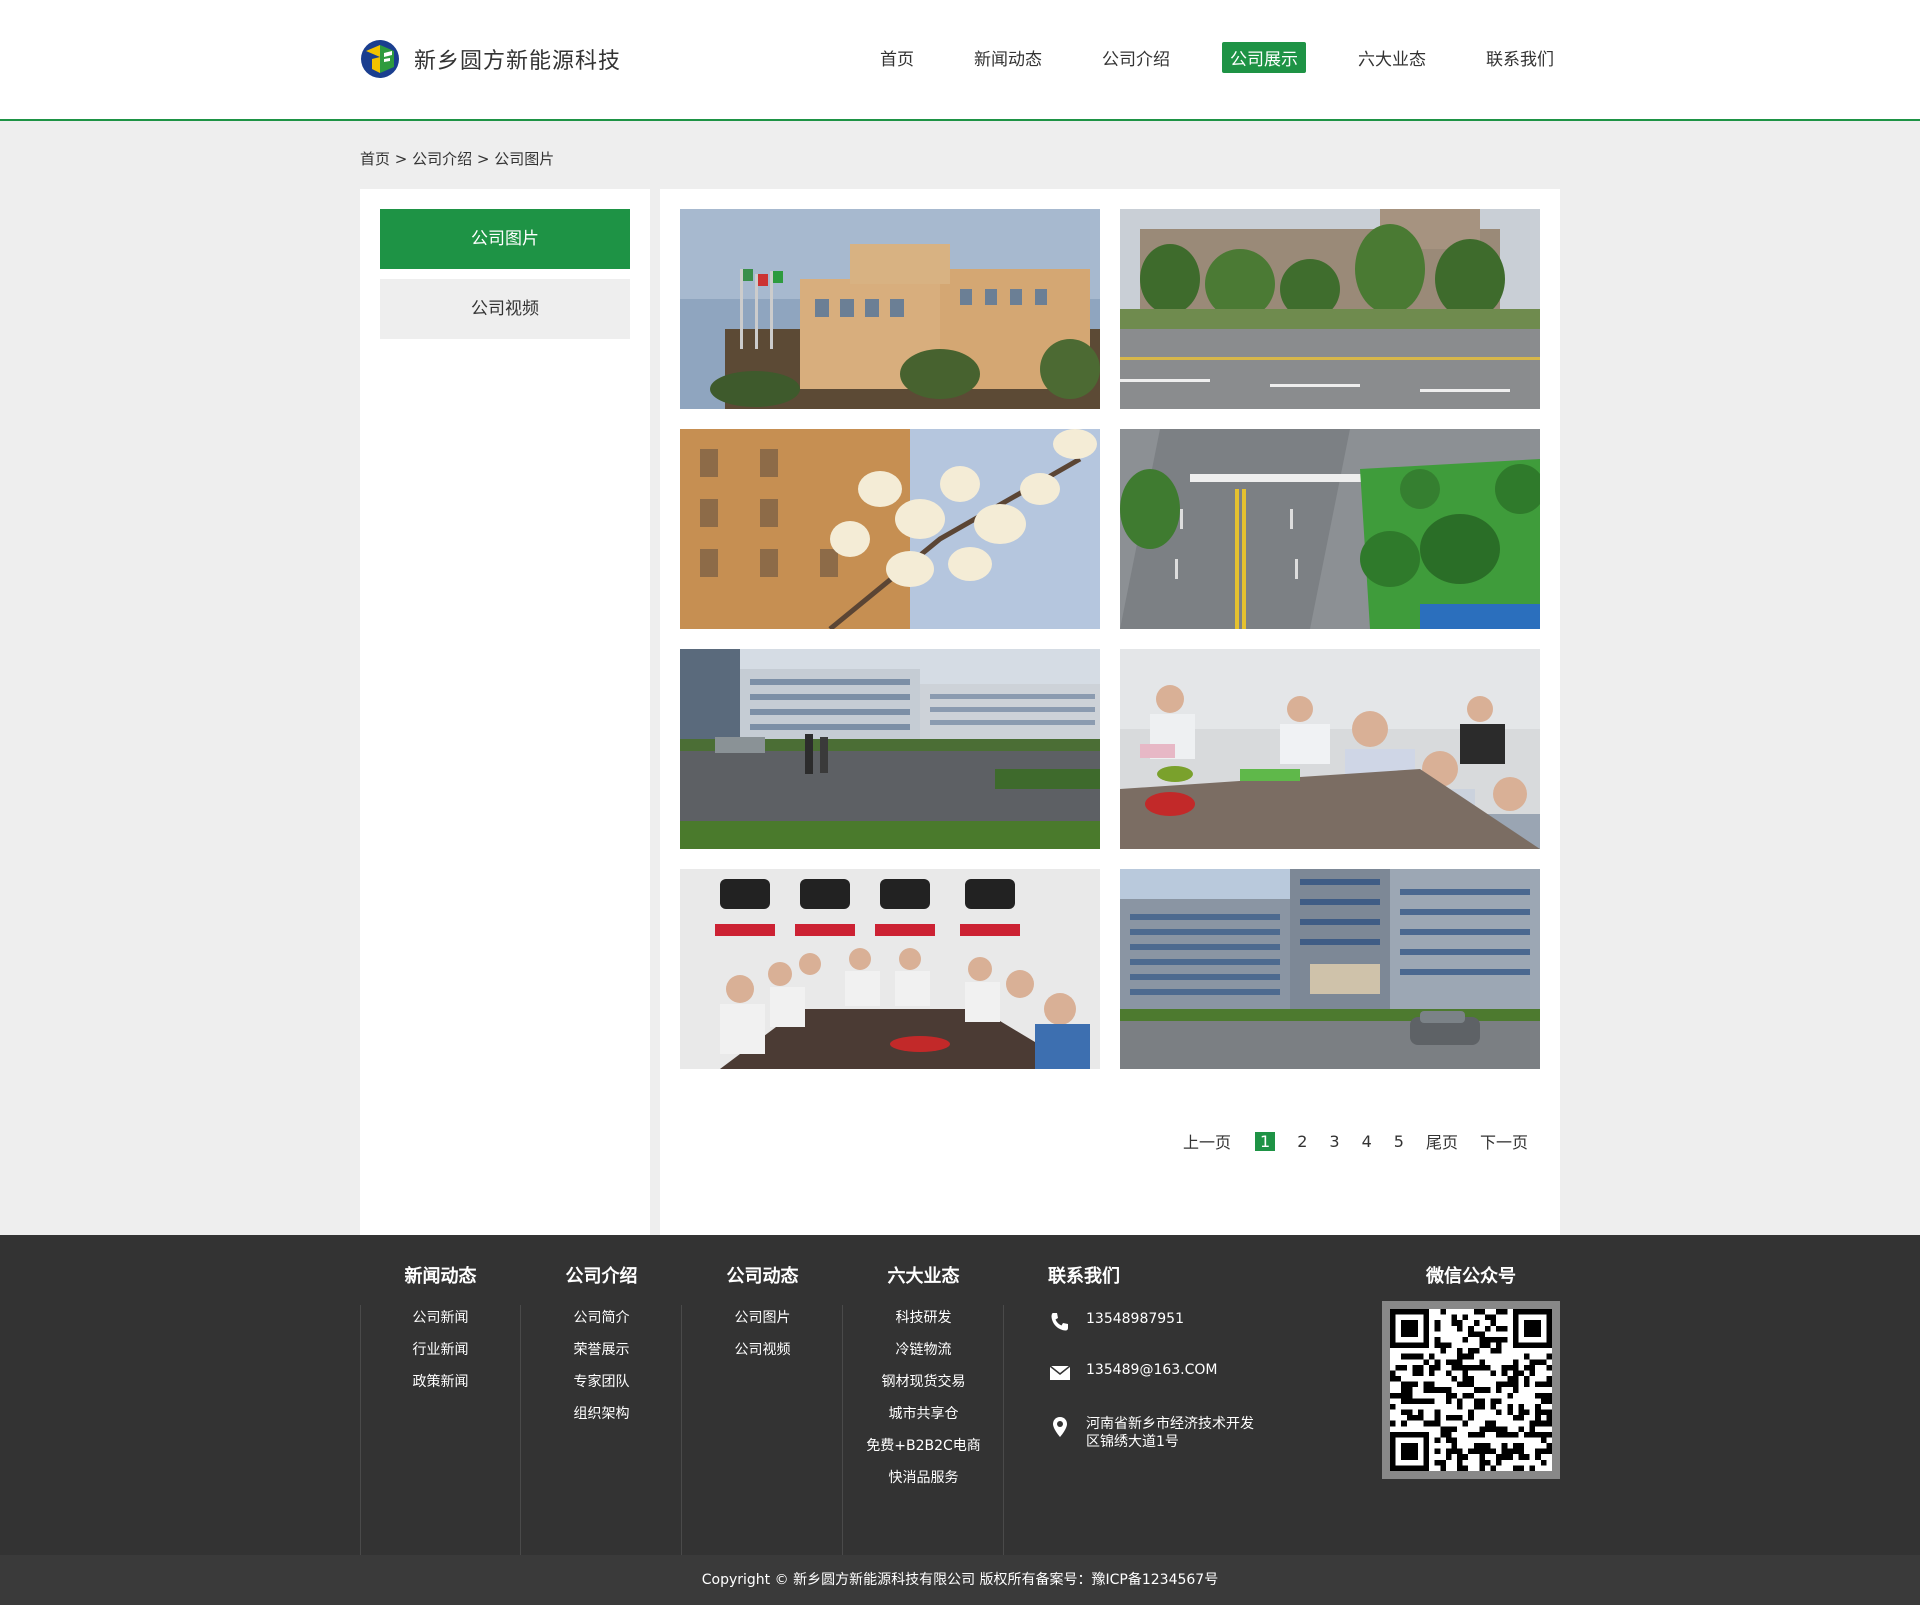 This screenshot has width=1920, height=1605. What do you see at coordinates (601, 1382) in the screenshot?
I see `footer-link: 专家团队` at bounding box center [601, 1382].